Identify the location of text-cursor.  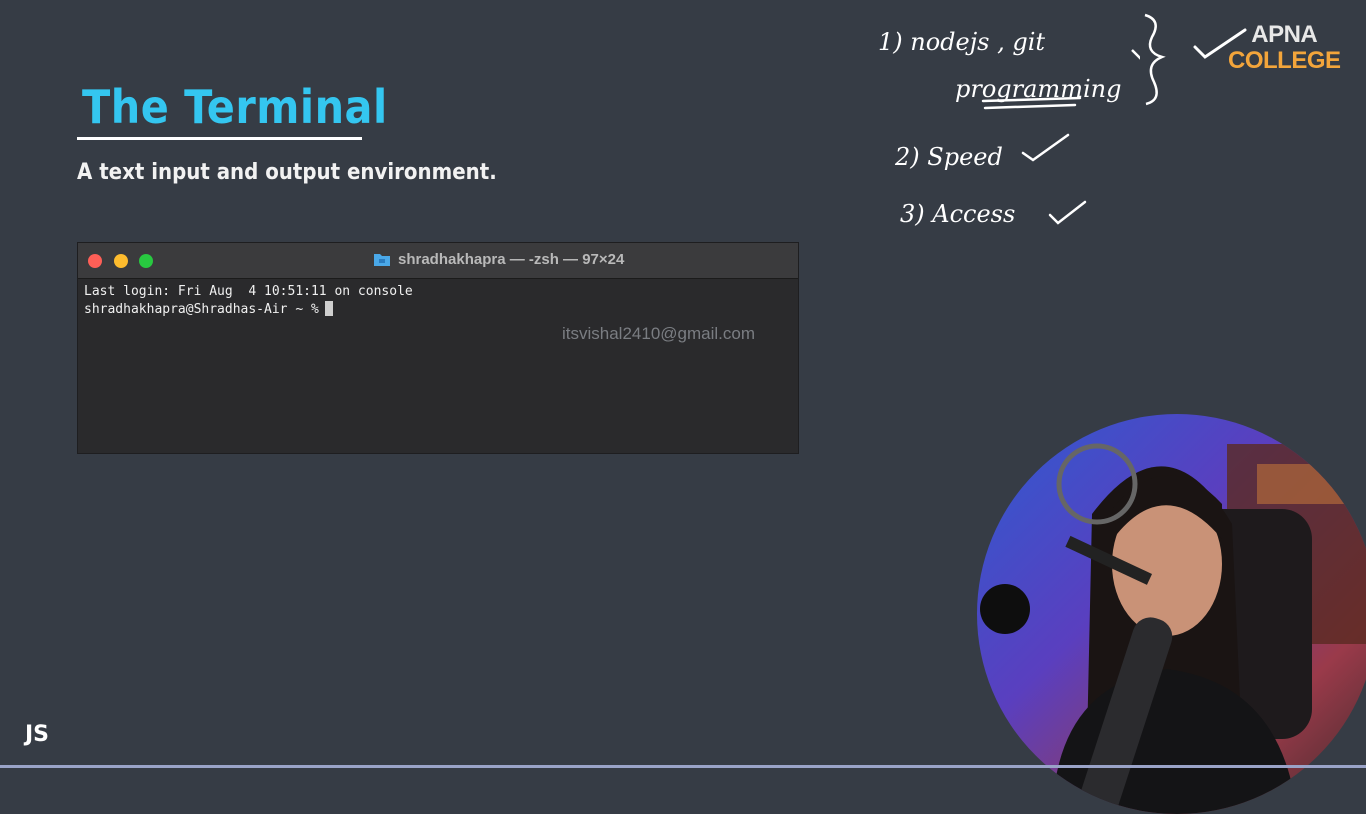
(328, 308).